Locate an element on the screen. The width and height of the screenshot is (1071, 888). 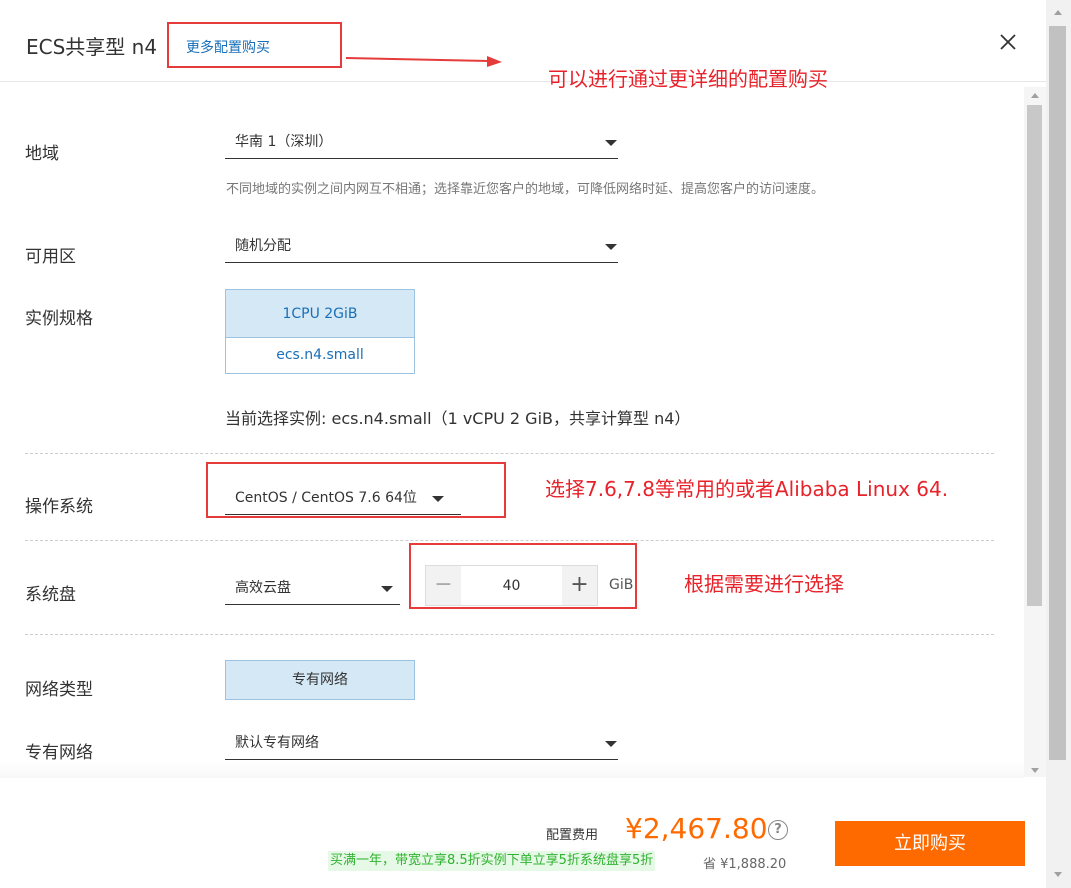
price-label: 配置费用 is located at coordinates (572, 835).